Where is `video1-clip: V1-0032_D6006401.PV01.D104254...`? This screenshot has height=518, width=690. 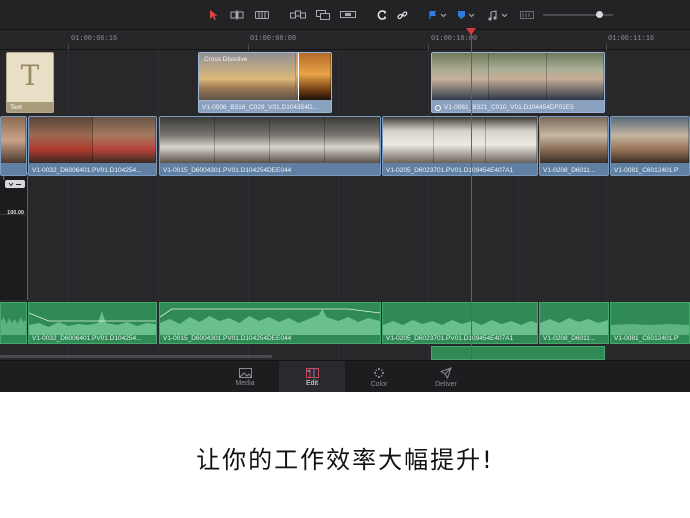 video1-clip: V1-0032_D6006401.PV01.D104254... is located at coordinates (92, 146).